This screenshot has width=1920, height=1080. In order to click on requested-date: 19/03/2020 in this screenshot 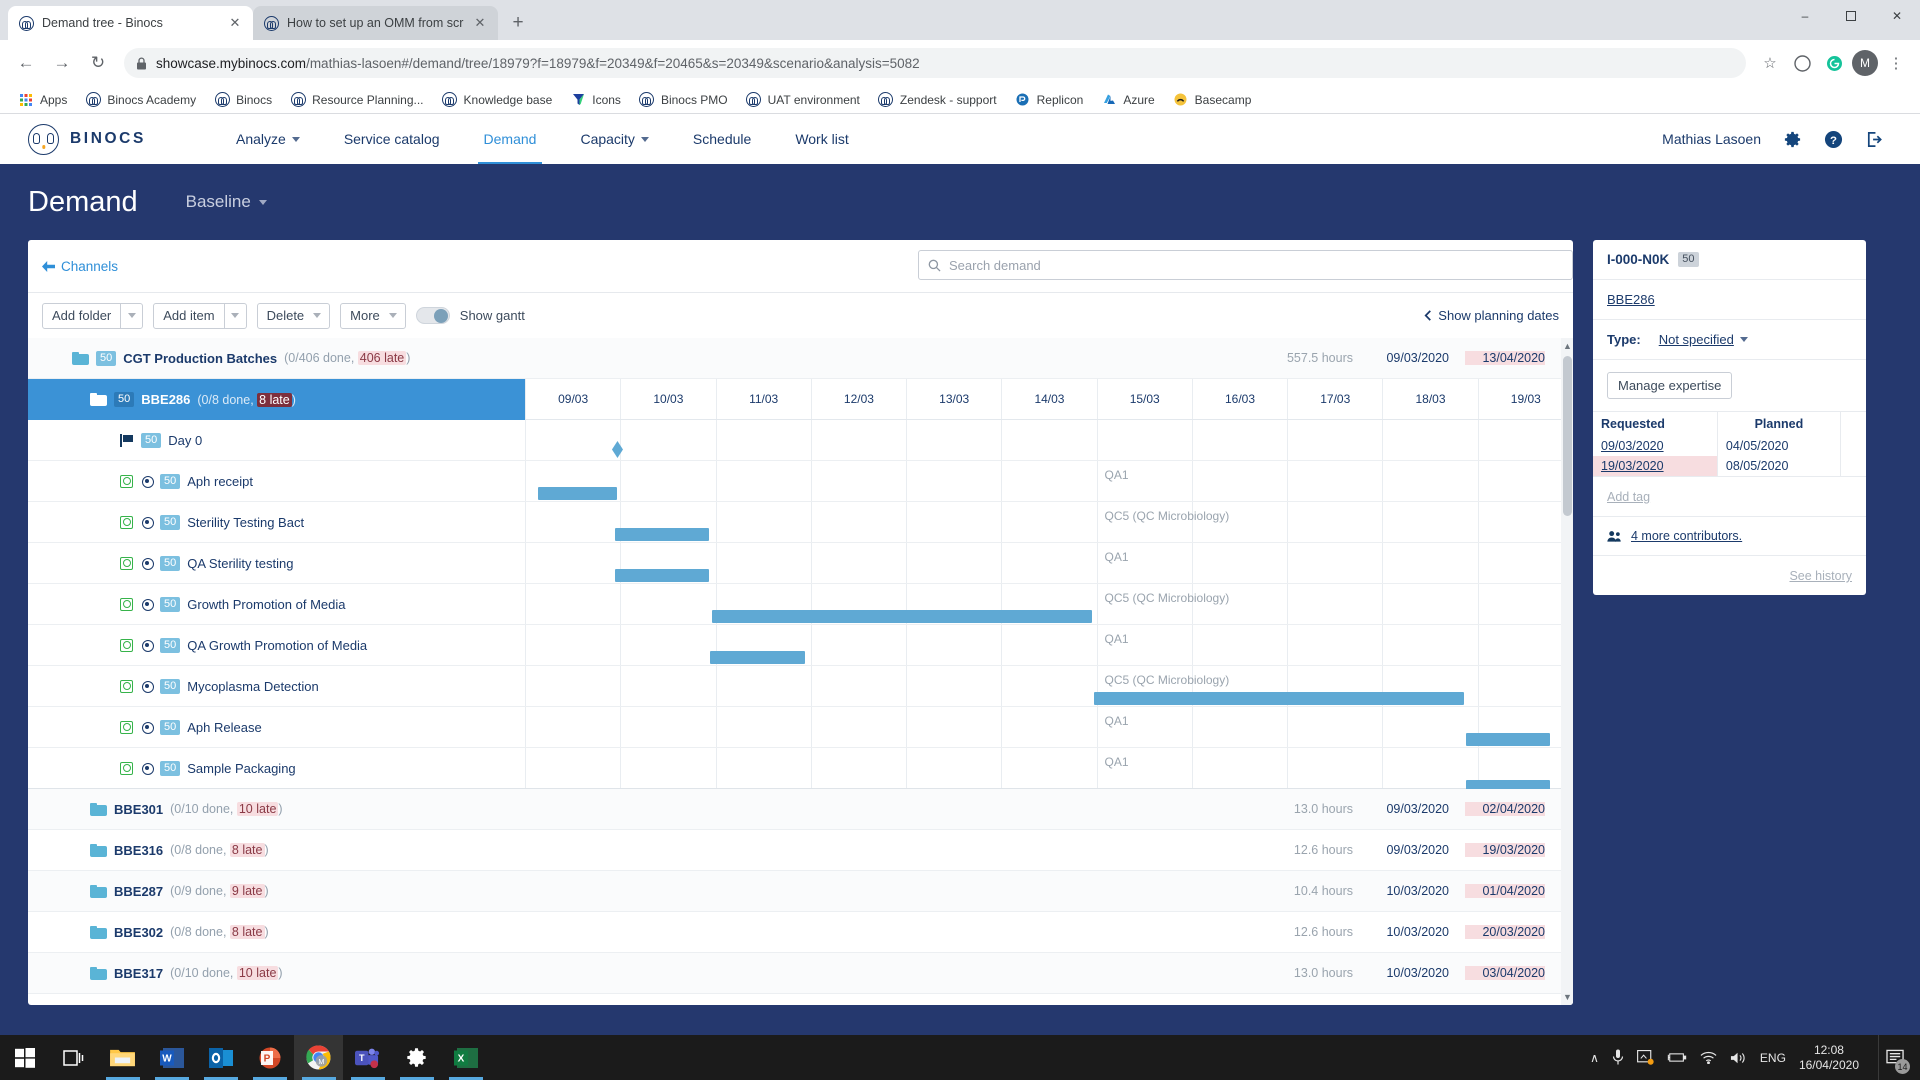, I will do `click(1655, 466)`.